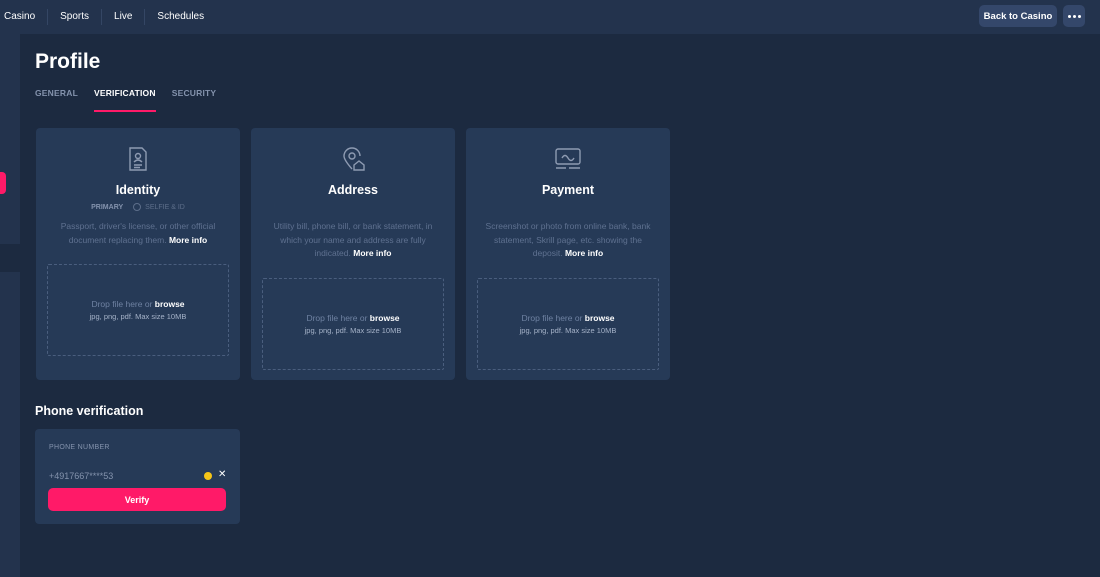 Image resolution: width=1100 pixels, height=577 pixels. What do you see at coordinates (354, 159) in the screenshot?
I see `location-home-icon` at bounding box center [354, 159].